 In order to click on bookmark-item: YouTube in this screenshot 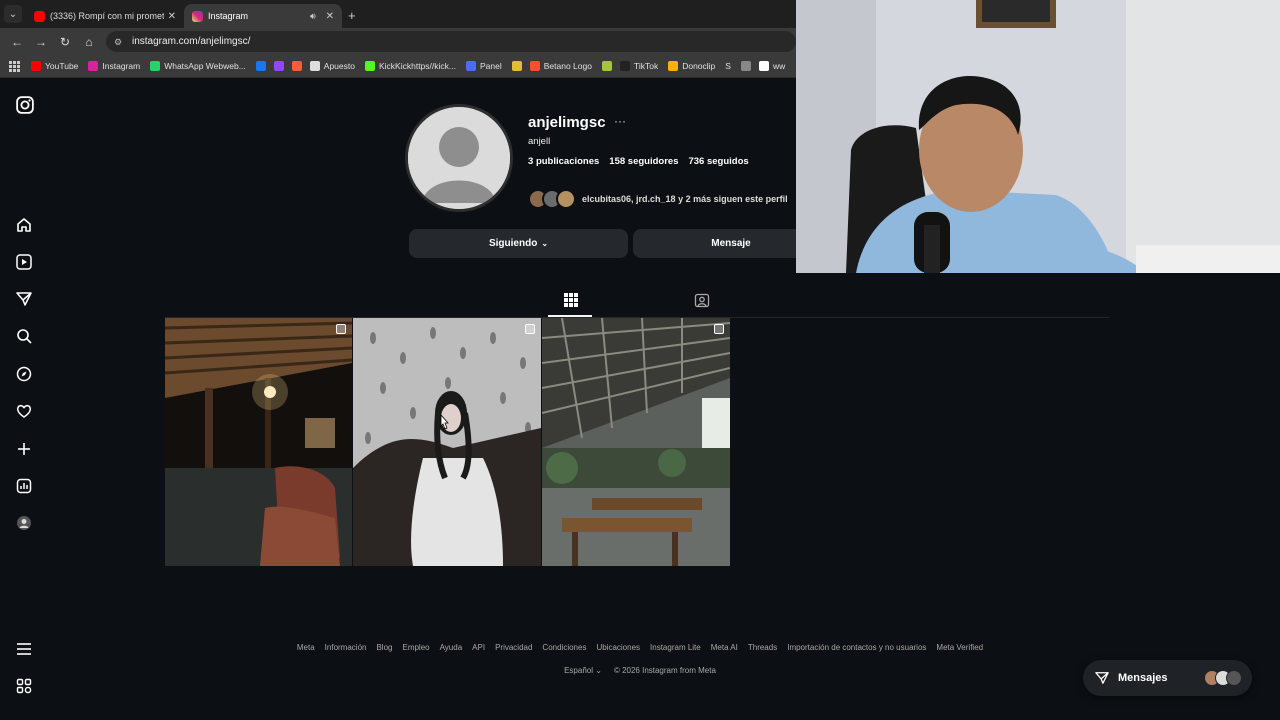, I will do `click(54, 66)`.